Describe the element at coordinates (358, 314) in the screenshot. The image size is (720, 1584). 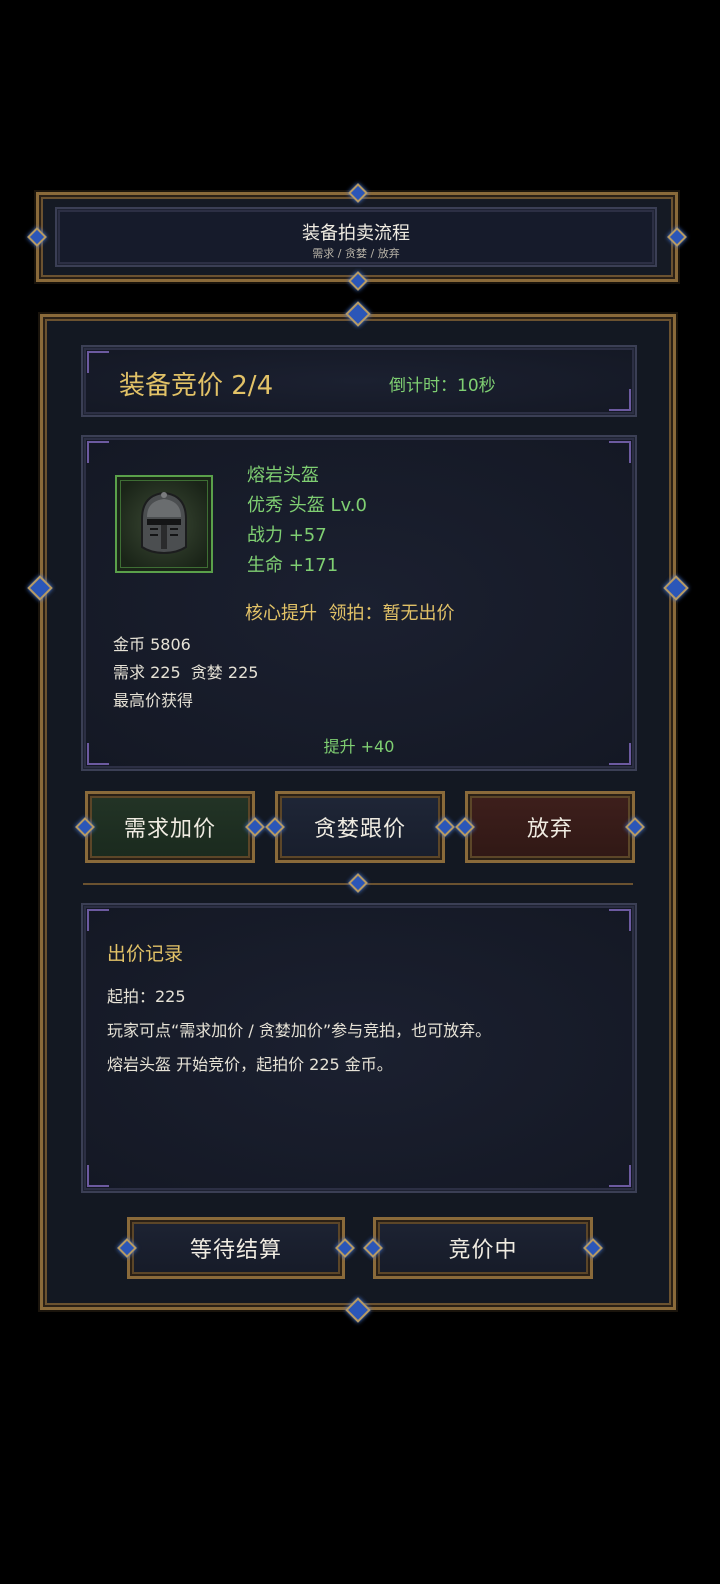
I see `crest-gem-icon` at that location.